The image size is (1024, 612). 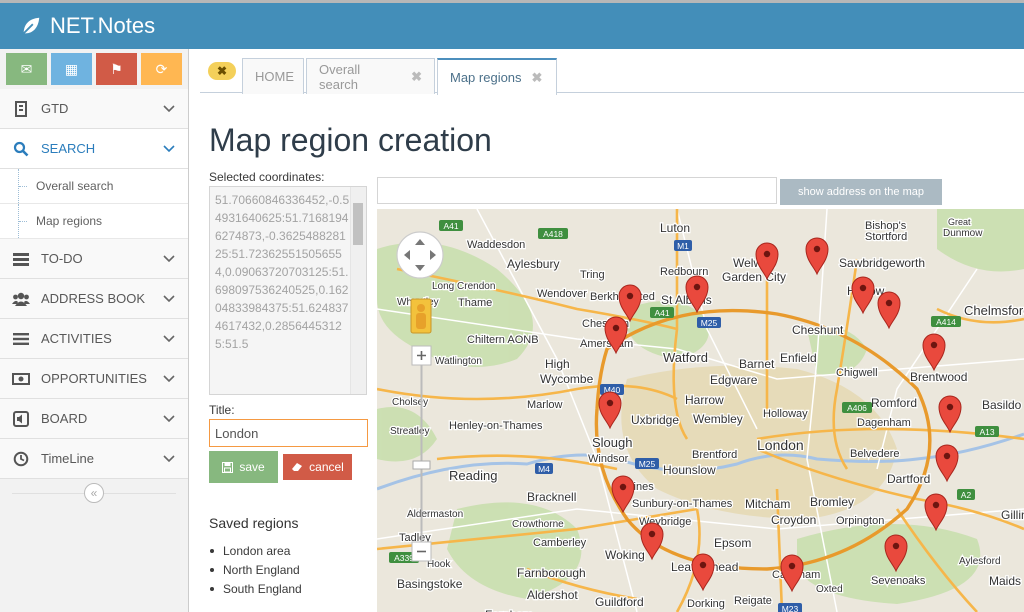 I want to click on map-place-label: Stortford, so click(x=886, y=237).